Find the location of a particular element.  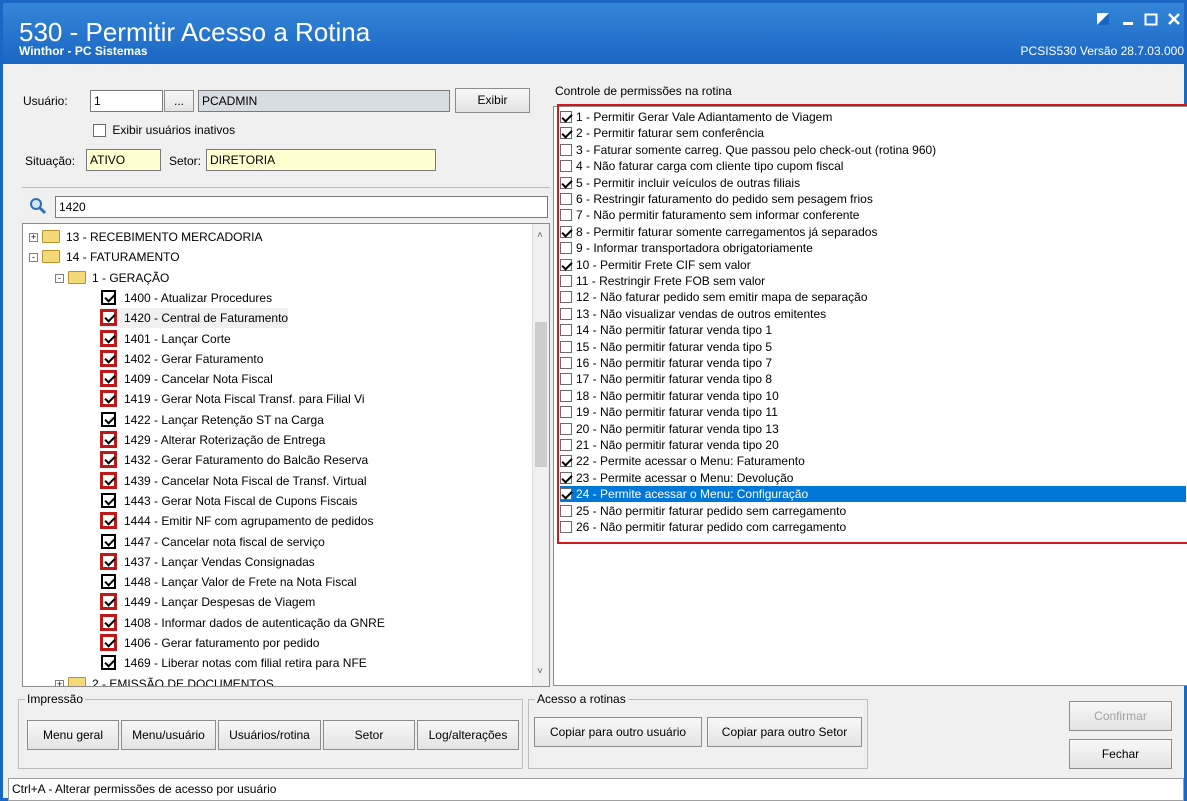

tree-folder-node: +13 - RECEBIMENTO MERCADORIA is located at coordinates (145, 237).